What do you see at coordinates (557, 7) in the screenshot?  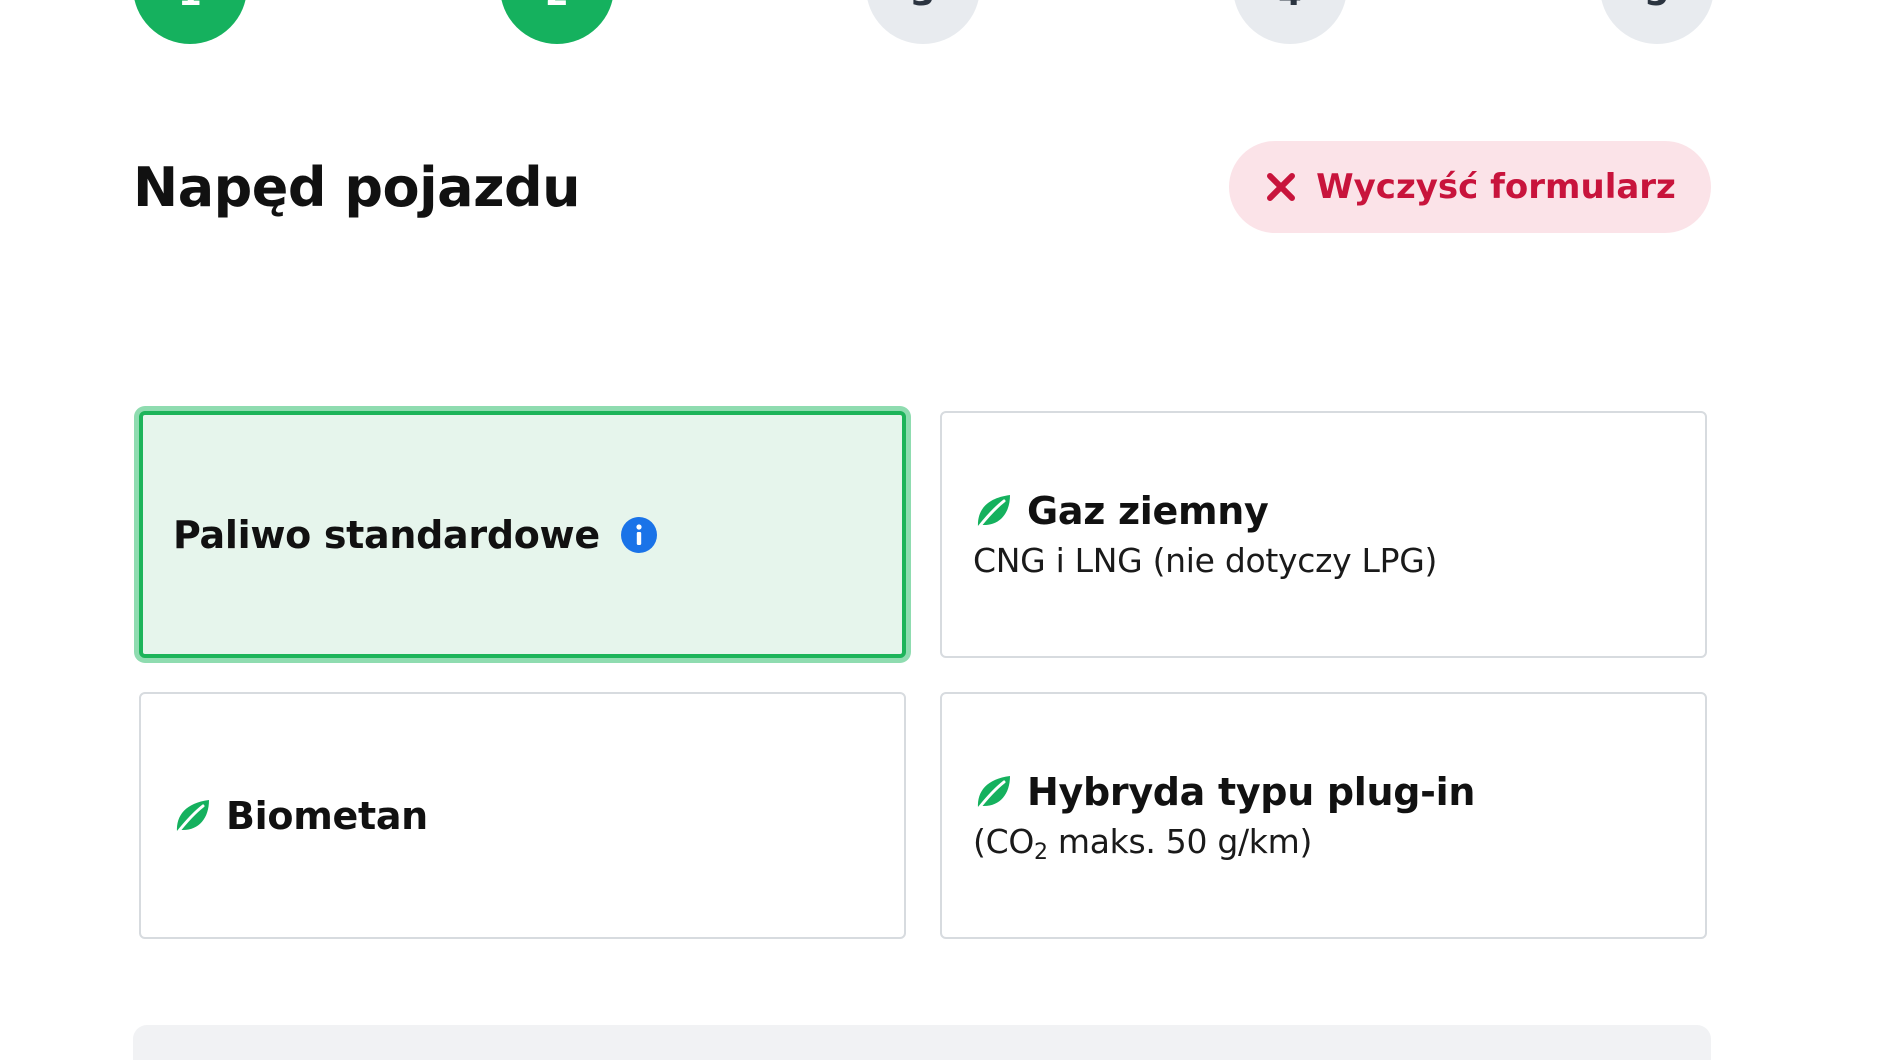 I see `step-number: 2` at bounding box center [557, 7].